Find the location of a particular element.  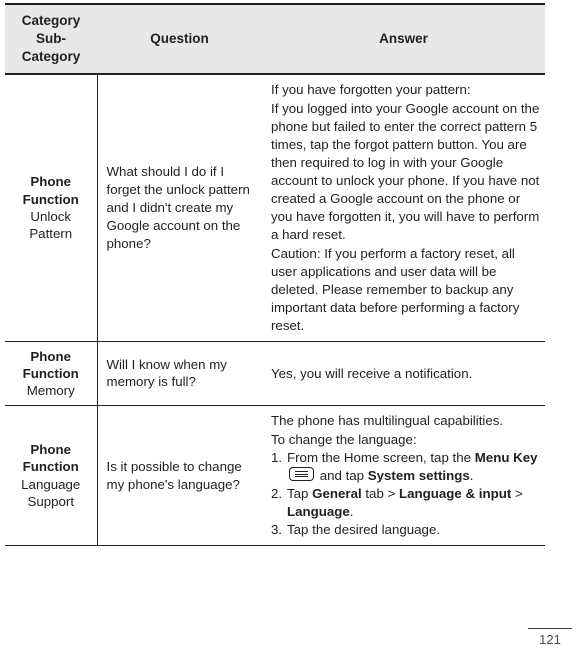

answer-intro-line2: To change the language: is located at coordinates (344, 440).